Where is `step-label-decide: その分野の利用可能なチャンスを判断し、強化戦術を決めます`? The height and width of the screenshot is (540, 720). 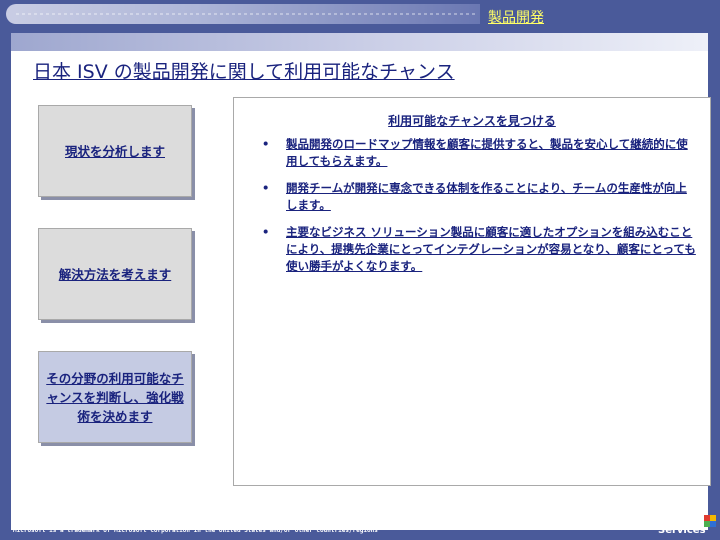
step-label-decide: その分野の利用可能なチャンスを判断し、強化戦術を決めます is located at coordinates (115, 397).